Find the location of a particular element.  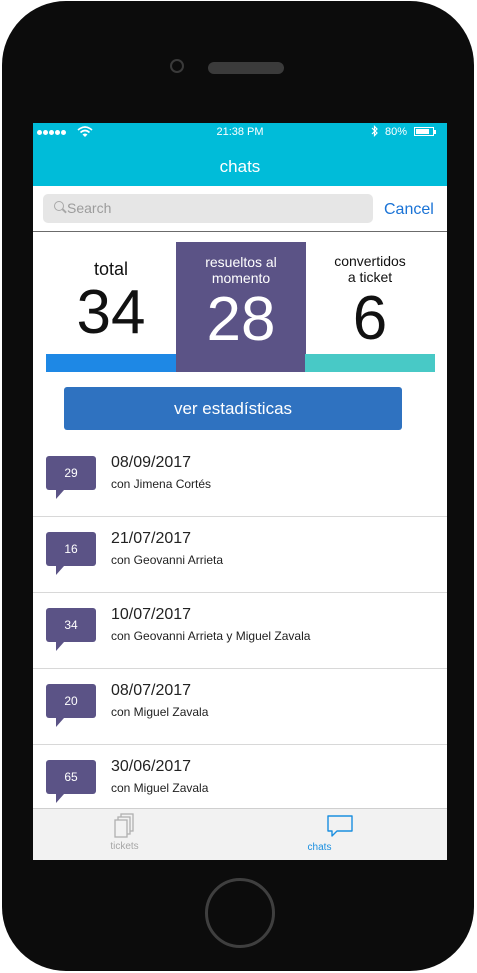

stat-converted-value: 6 is located at coordinates (370, 318).